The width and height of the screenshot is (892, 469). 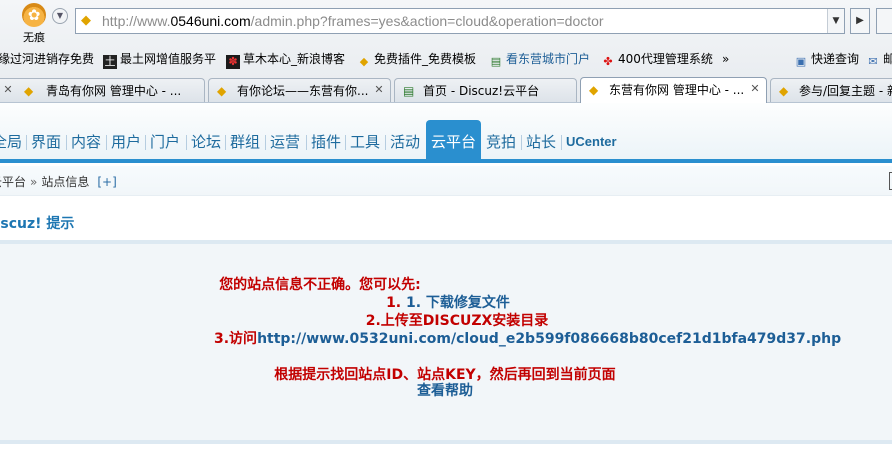 What do you see at coordinates (166, 140) in the screenshot?
I see `nav-item: 门户` at bounding box center [166, 140].